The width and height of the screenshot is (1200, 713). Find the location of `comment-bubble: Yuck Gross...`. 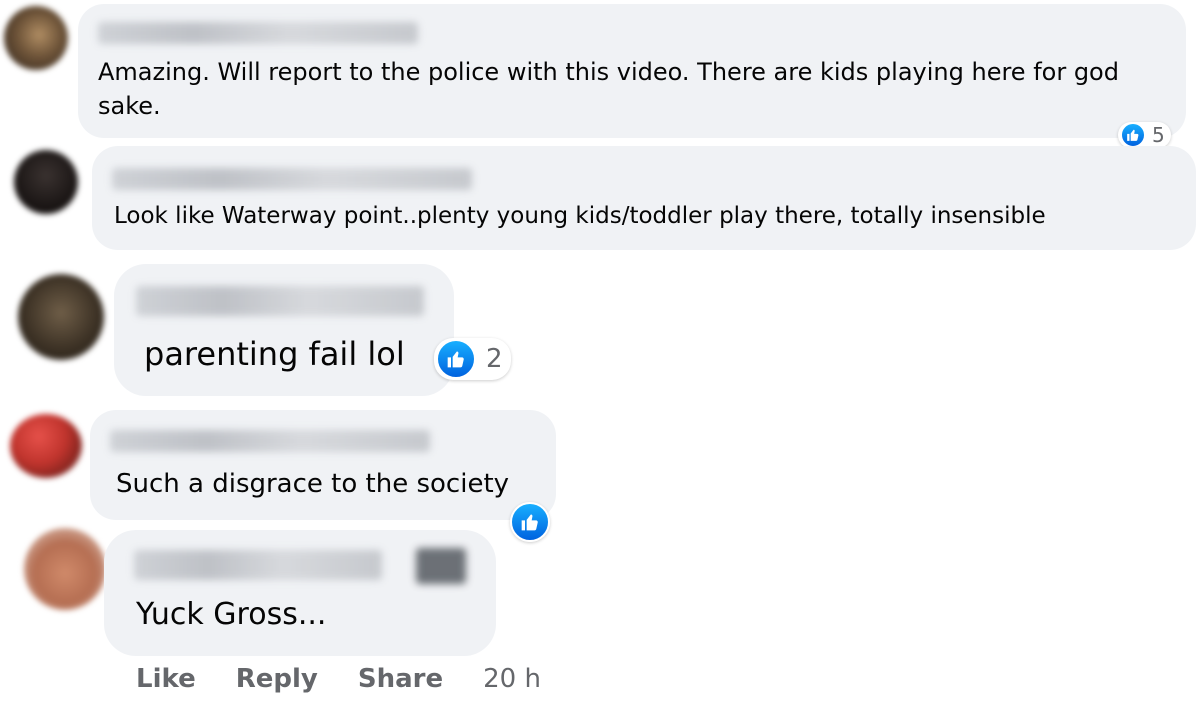

comment-bubble: Yuck Gross... is located at coordinates (300, 593).